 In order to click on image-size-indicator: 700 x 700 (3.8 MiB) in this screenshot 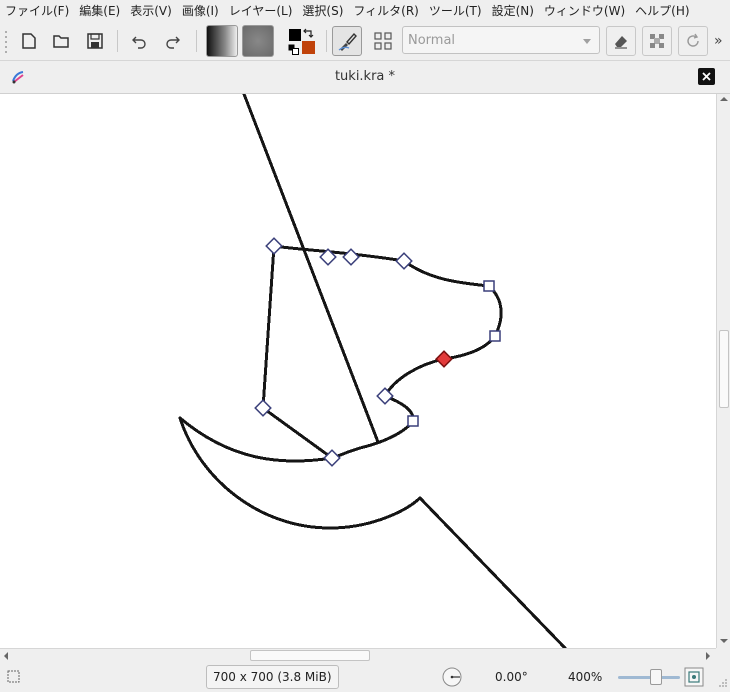, I will do `click(272, 677)`.